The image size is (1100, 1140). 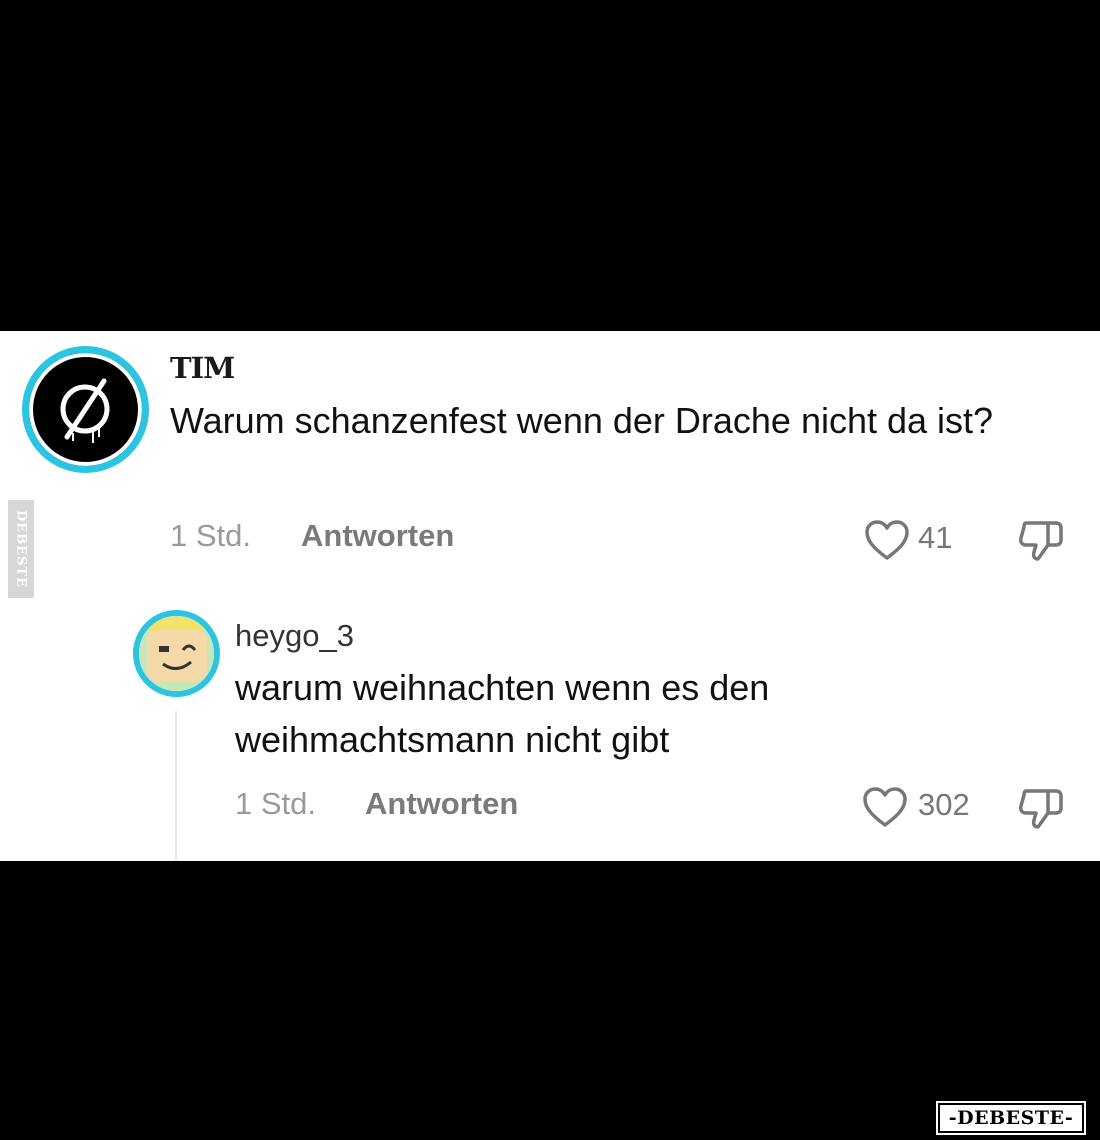 I want to click on like-count: 41, so click(x=935, y=537).